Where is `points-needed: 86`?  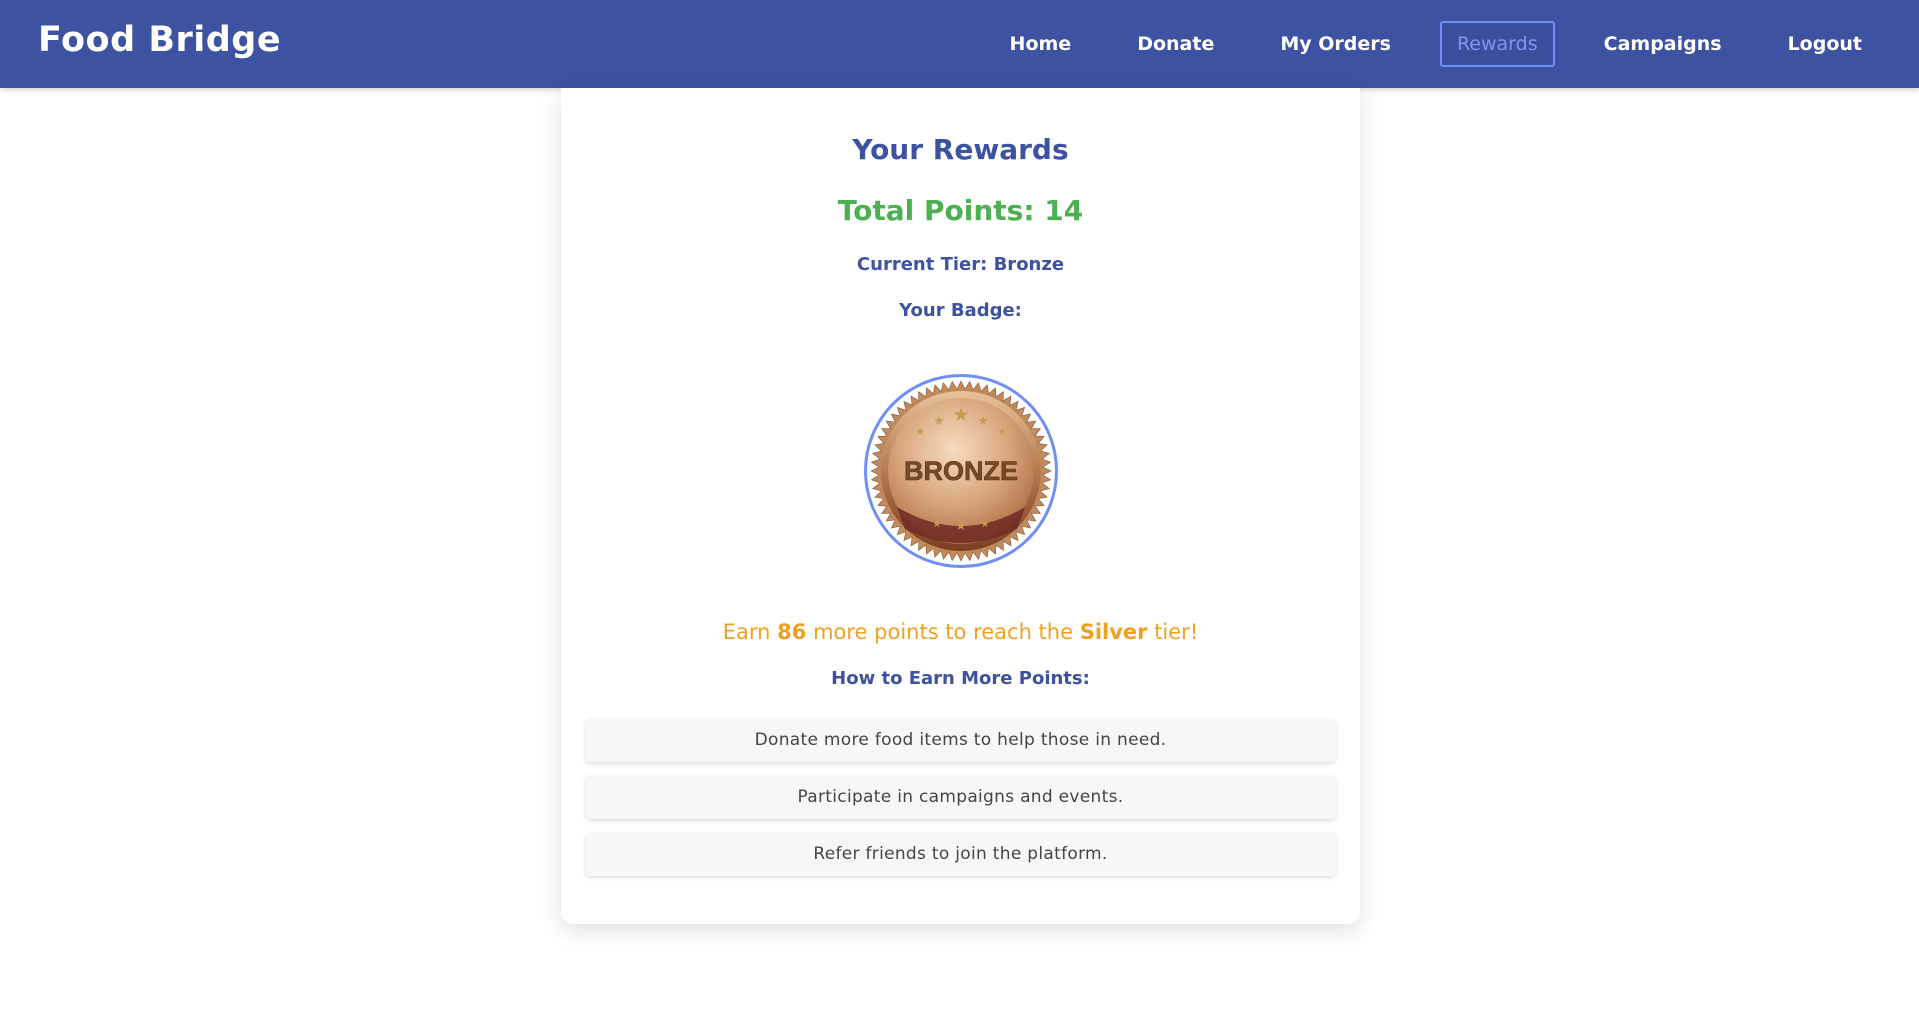 points-needed: 86 is located at coordinates (792, 632).